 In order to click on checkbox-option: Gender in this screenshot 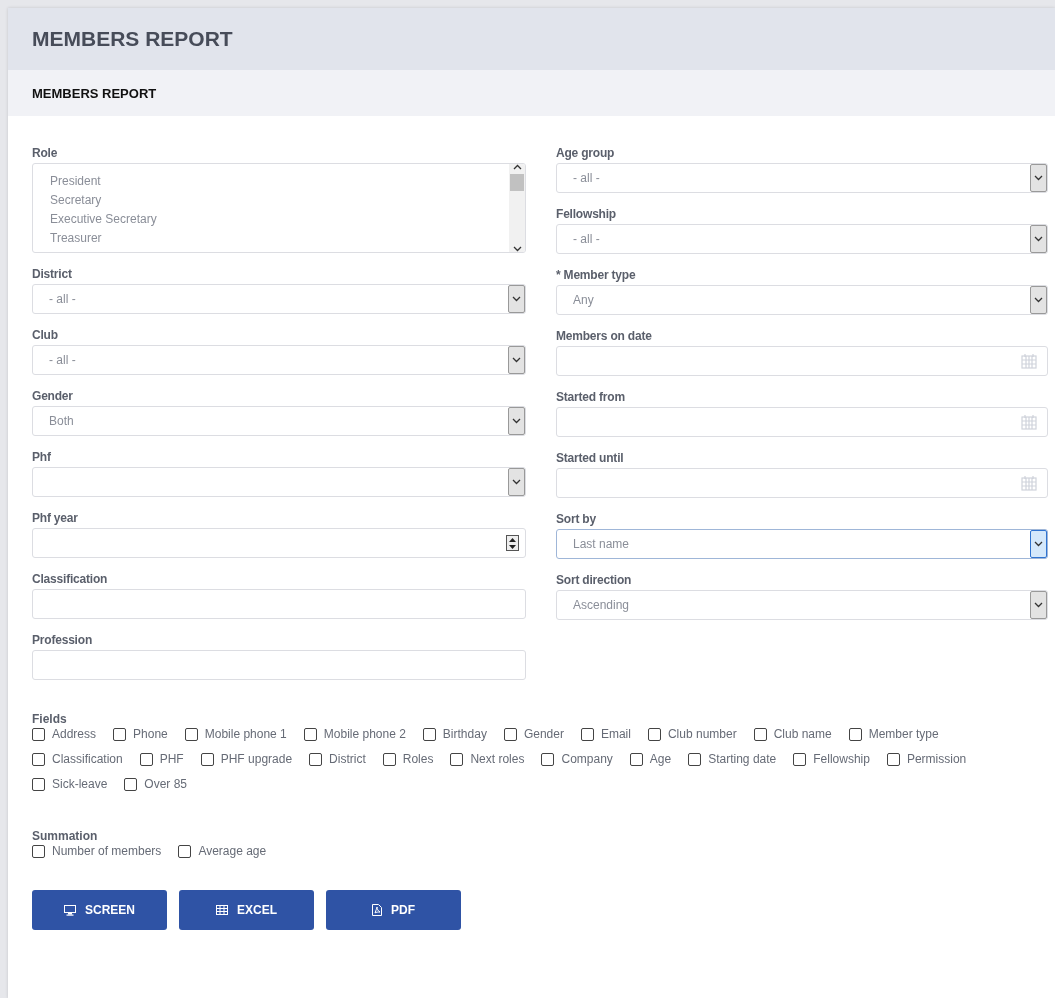, I will do `click(533, 734)`.